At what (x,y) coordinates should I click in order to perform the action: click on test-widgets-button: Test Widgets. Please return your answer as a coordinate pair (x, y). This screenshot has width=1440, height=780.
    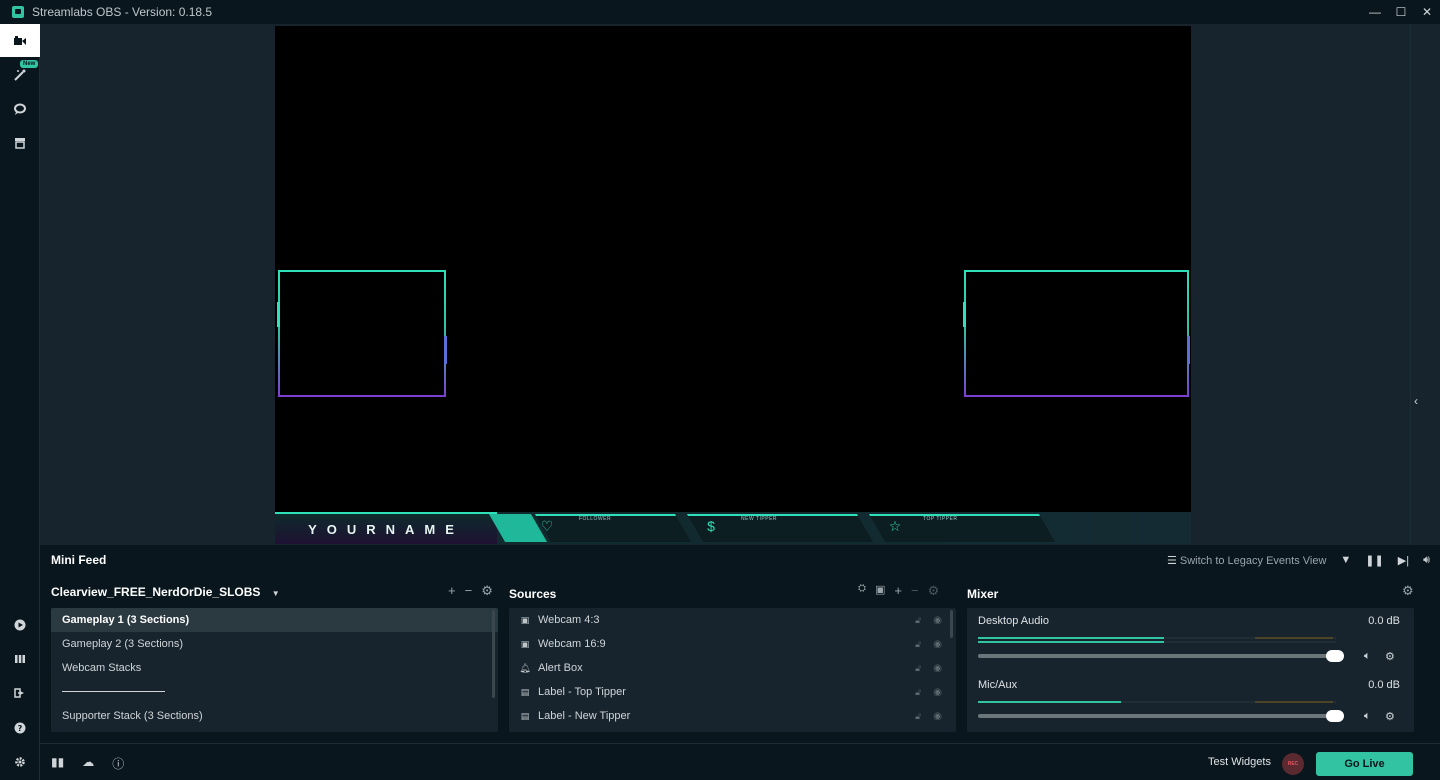
    Looking at the image, I should click on (1239, 762).